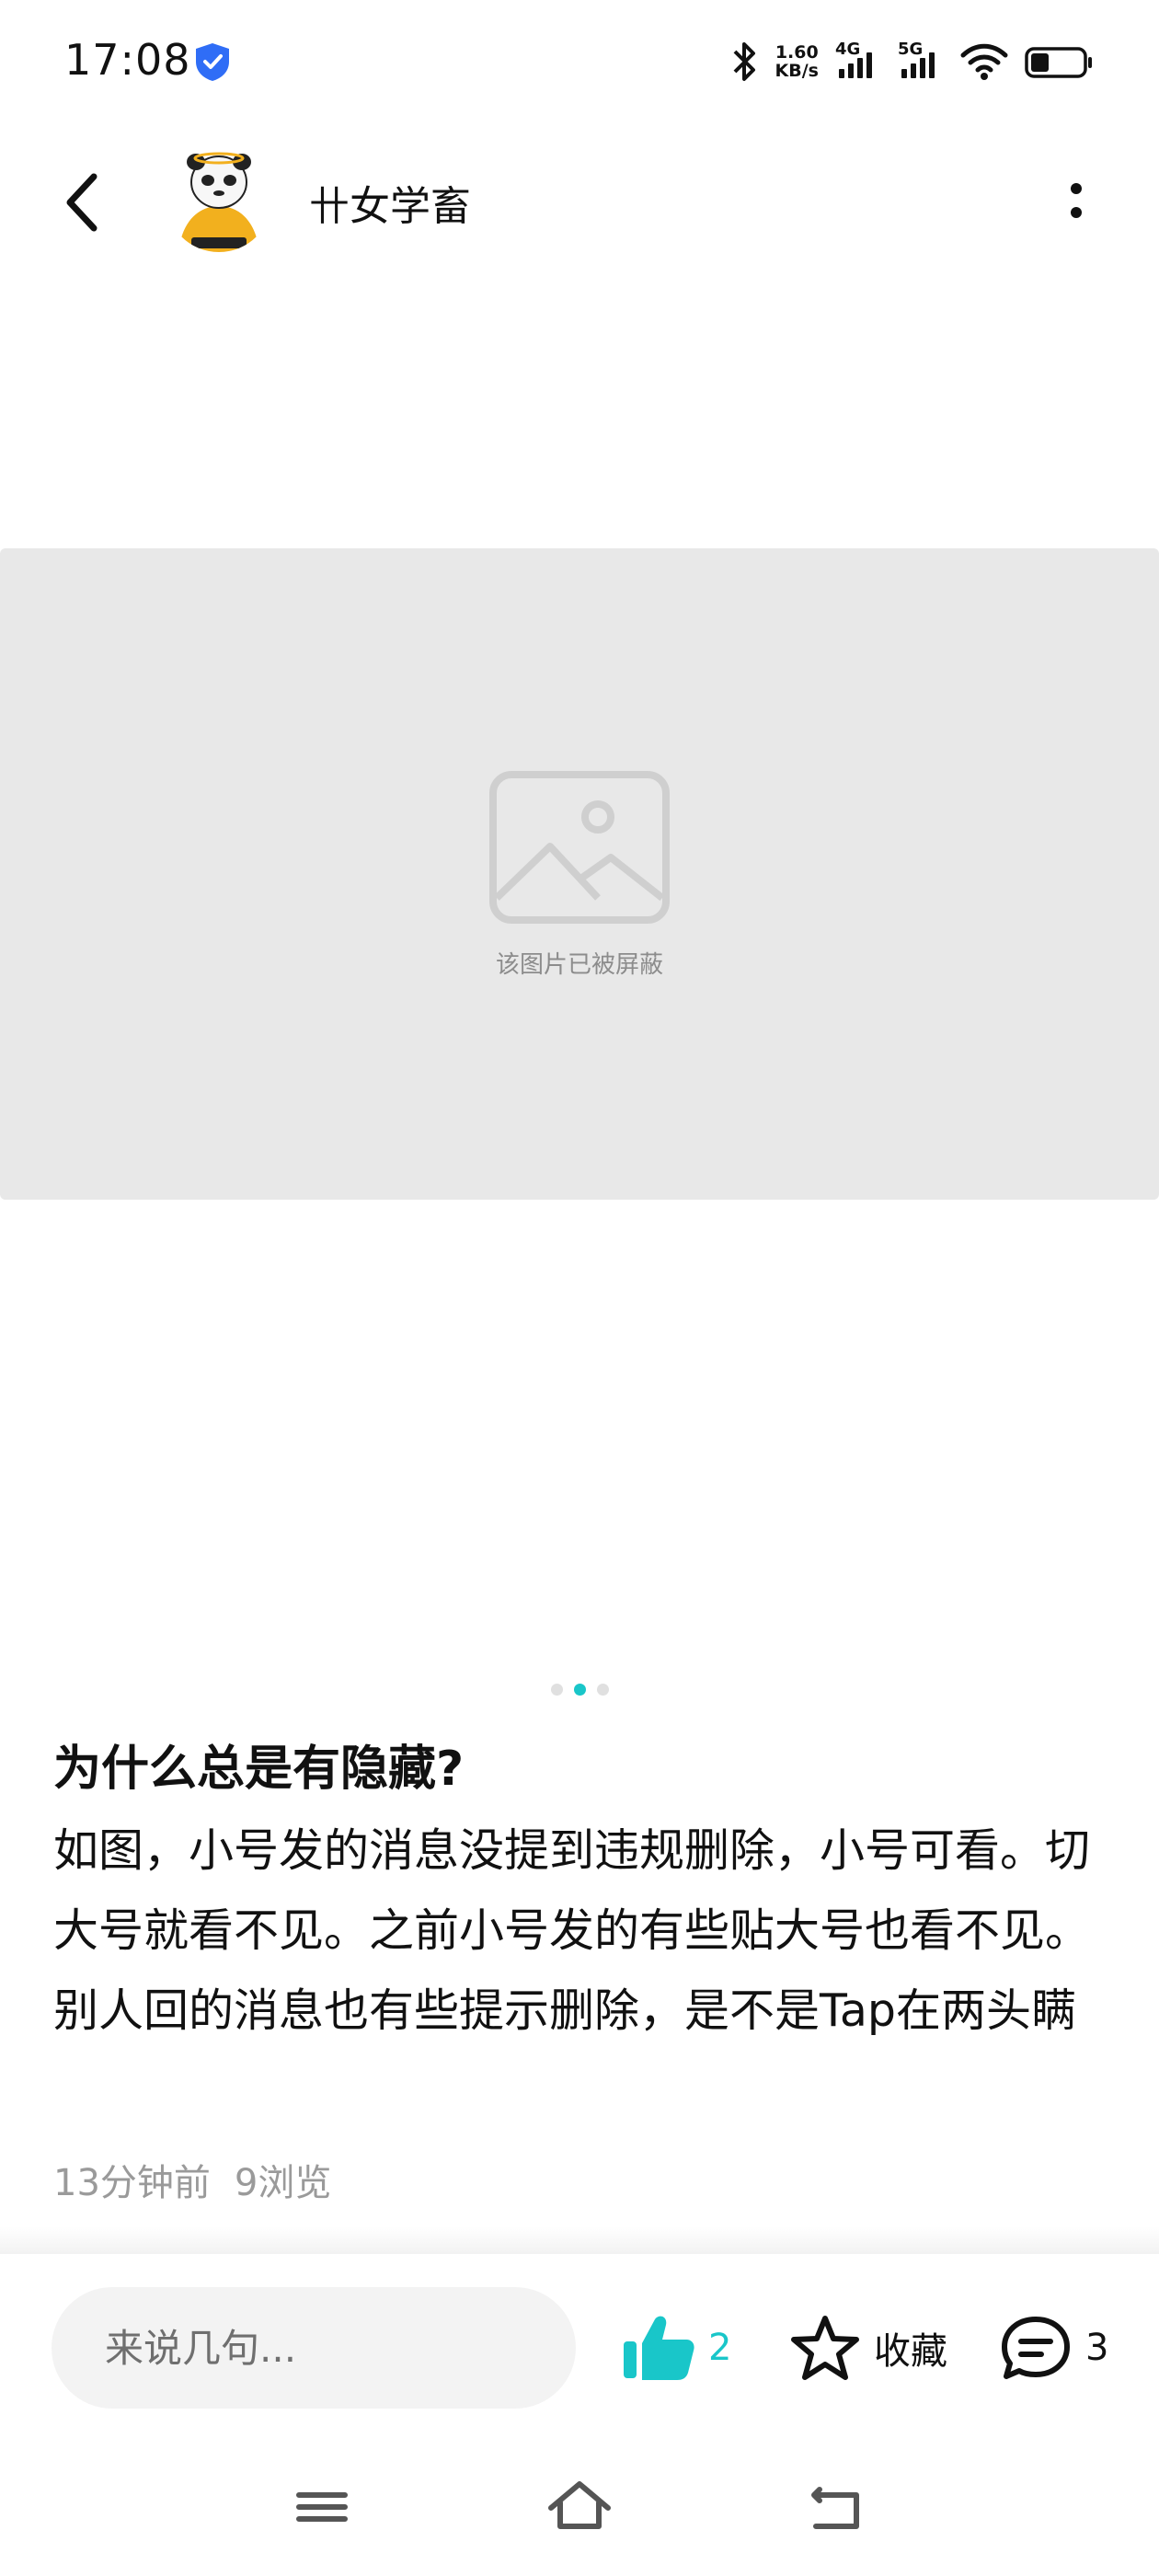  I want to click on post-views: 9浏览, so click(283, 2183).